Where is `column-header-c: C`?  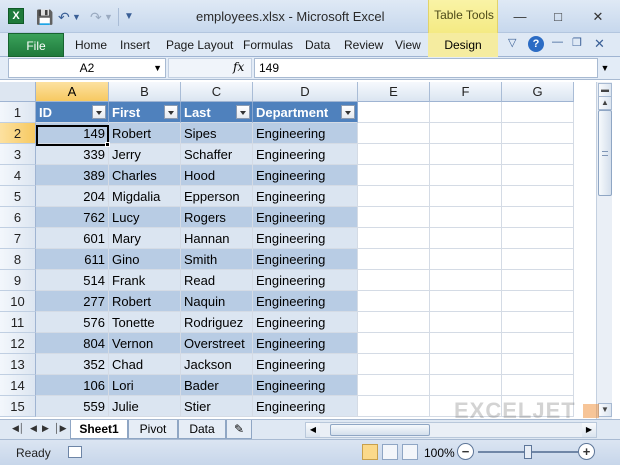
column-header-c: C is located at coordinates (217, 92).